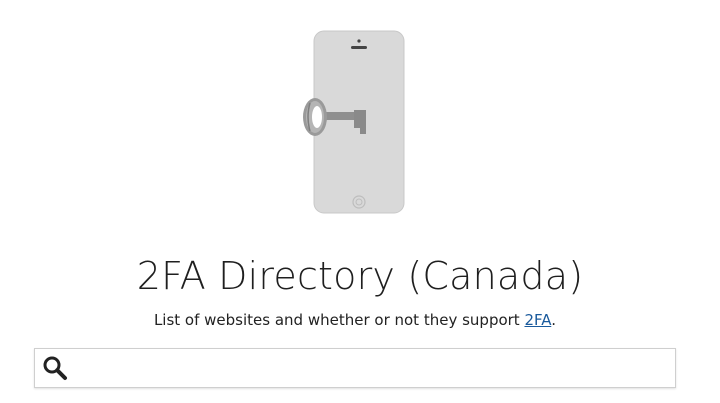 This screenshot has height=403, width=720. What do you see at coordinates (372, 368) in the screenshot?
I see `search-input` at bounding box center [372, 368].